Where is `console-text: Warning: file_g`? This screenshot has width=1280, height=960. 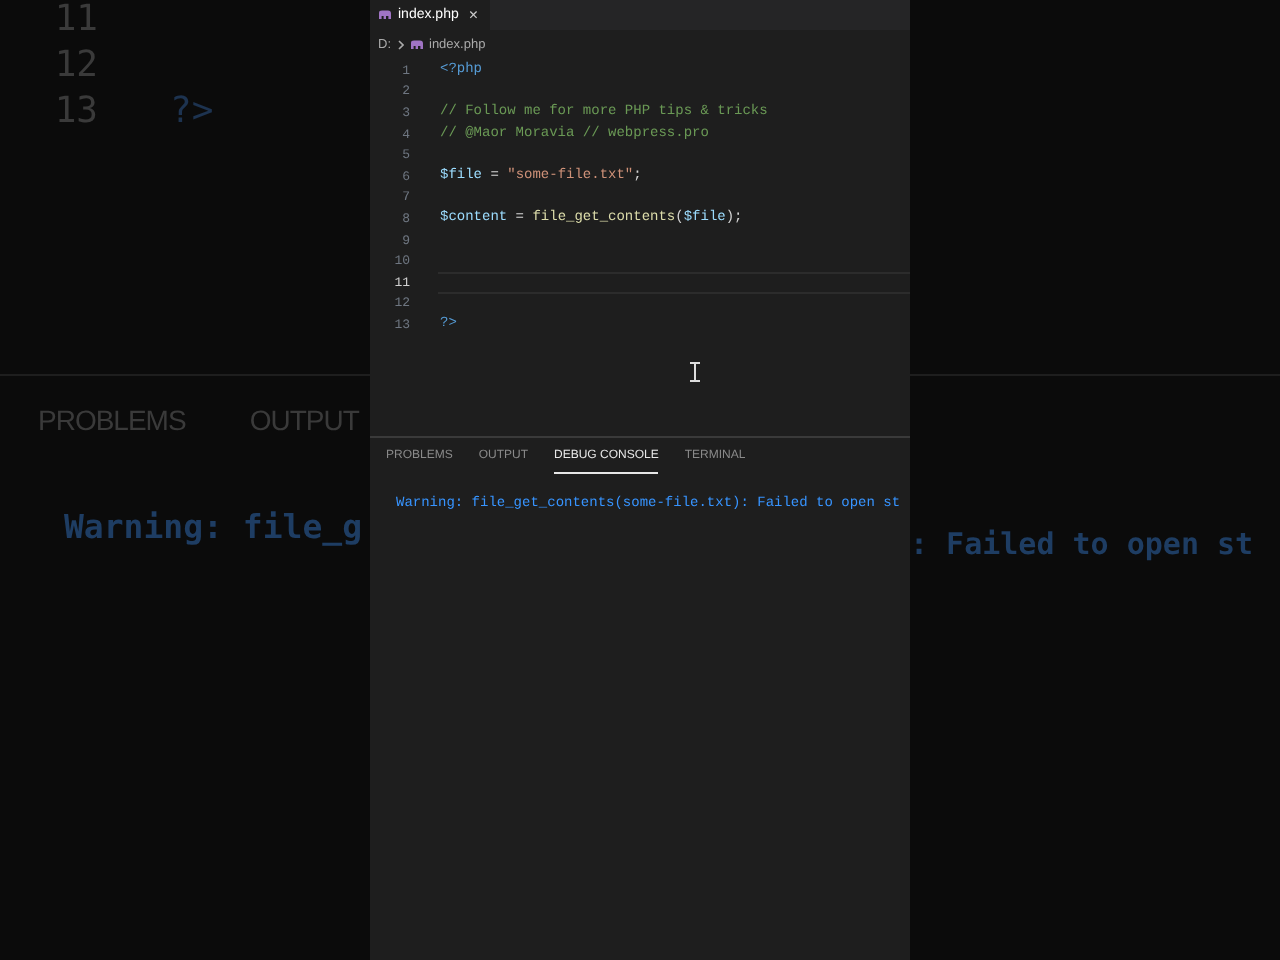
console-text: Warning: file_g is located at coordinates (213, 527).